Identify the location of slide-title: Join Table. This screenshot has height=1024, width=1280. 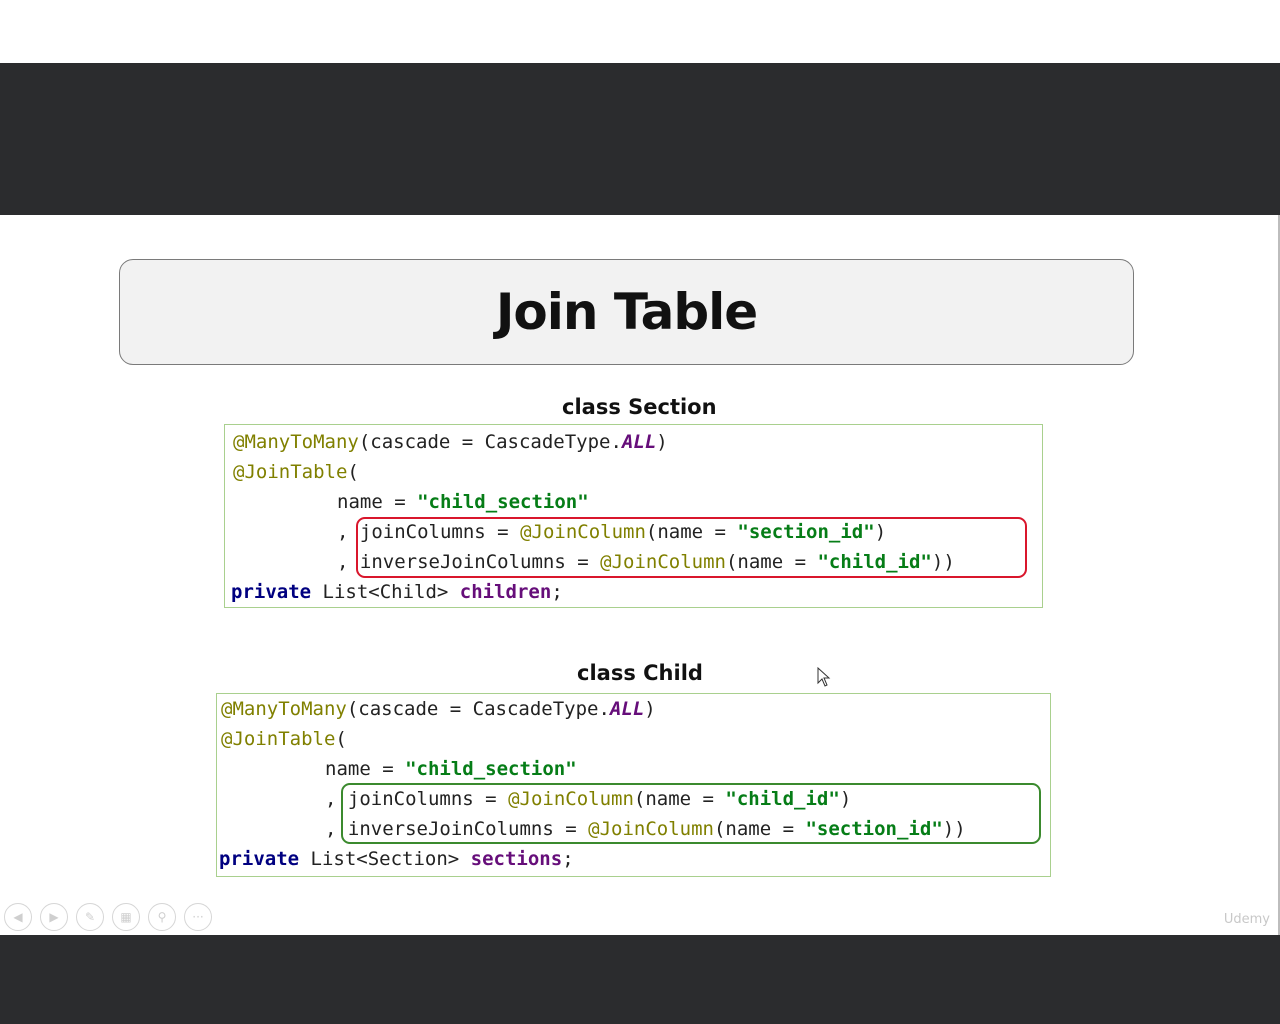
(626, 312).